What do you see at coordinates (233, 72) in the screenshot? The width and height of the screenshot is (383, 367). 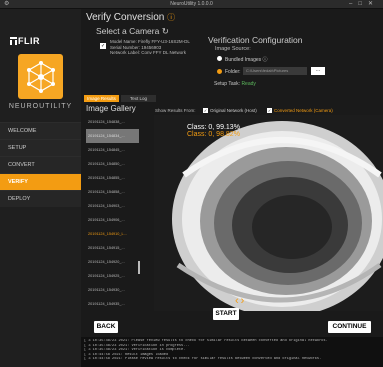 I see `folder-label: Folder:` at bounding box center [233, 72].